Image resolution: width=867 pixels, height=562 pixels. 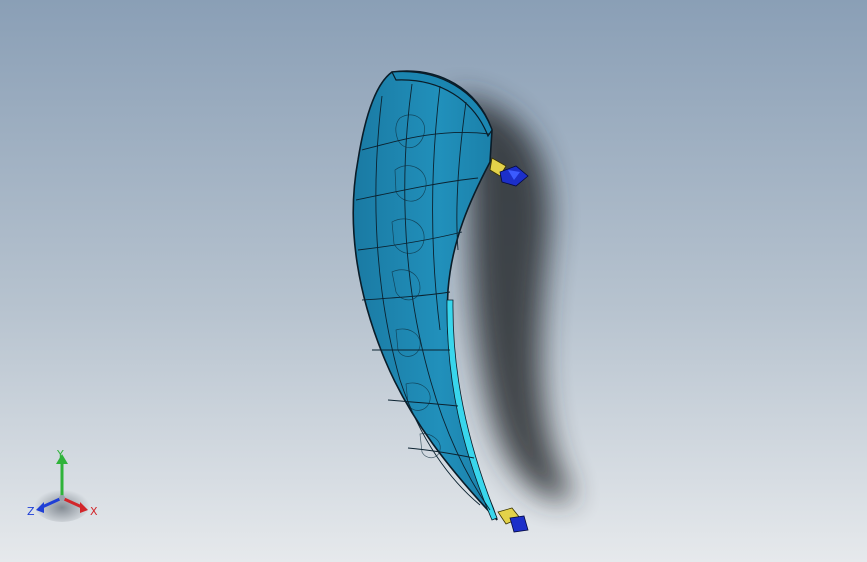 I want to click on lower-fastener-icon, so click(x=513, y=520).